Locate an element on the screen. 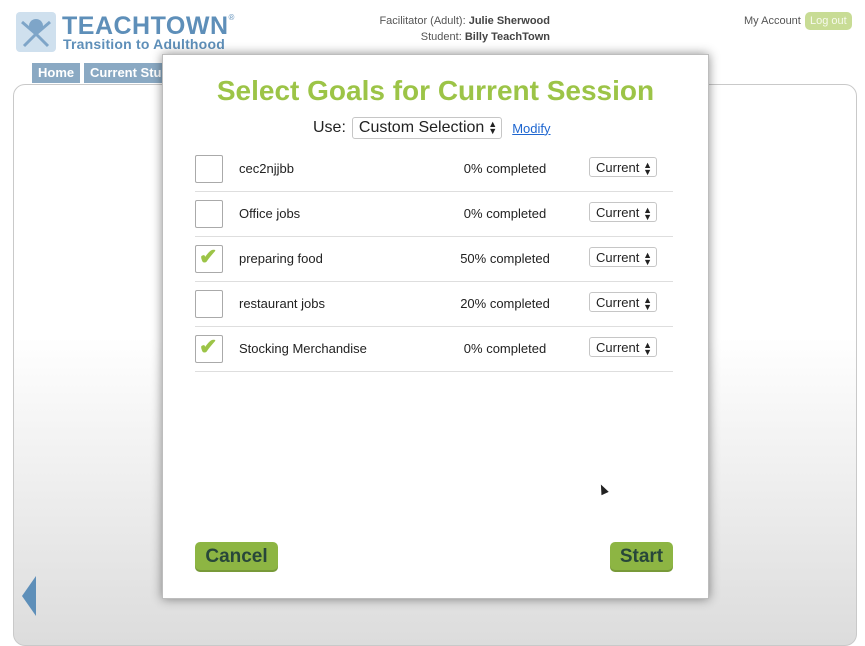 The image size is (865, 646). use-select: Custom Selection ▲ ▼ is located at coordinates (427, 128).